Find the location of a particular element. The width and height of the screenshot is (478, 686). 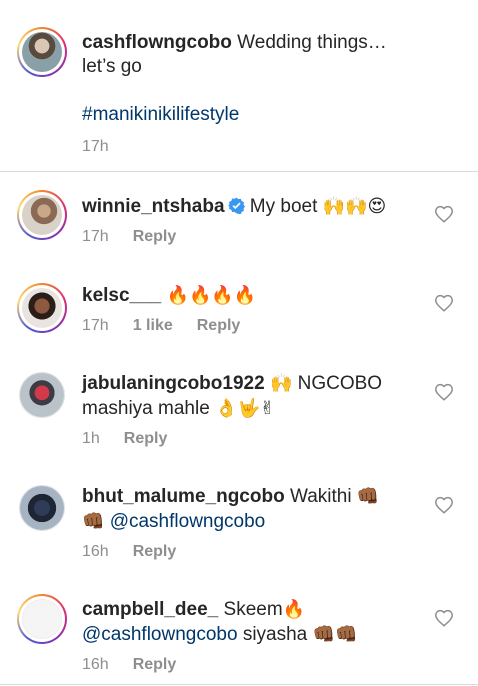

comment-time: 1h is located at coordinates (91, 438).